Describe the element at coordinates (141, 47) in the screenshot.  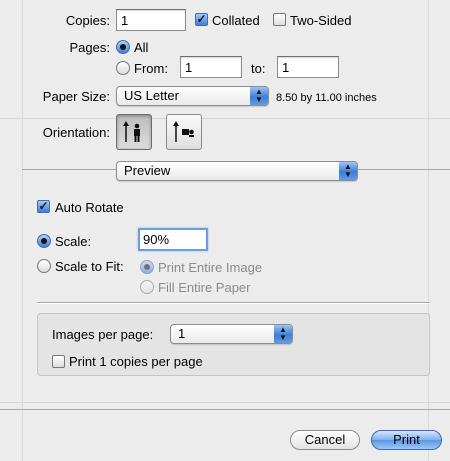
I see `pages-all-label: All` at that location.